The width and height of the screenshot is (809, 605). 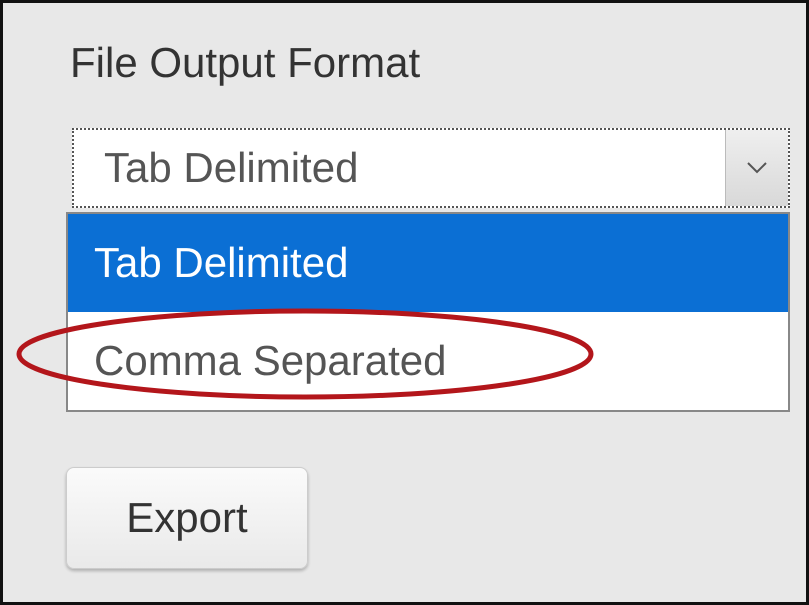 What do you see at coordinates (428, 361) in the screenshot?
I see `dropdown-option: Comma Separated` at bounding box center [428, 361].